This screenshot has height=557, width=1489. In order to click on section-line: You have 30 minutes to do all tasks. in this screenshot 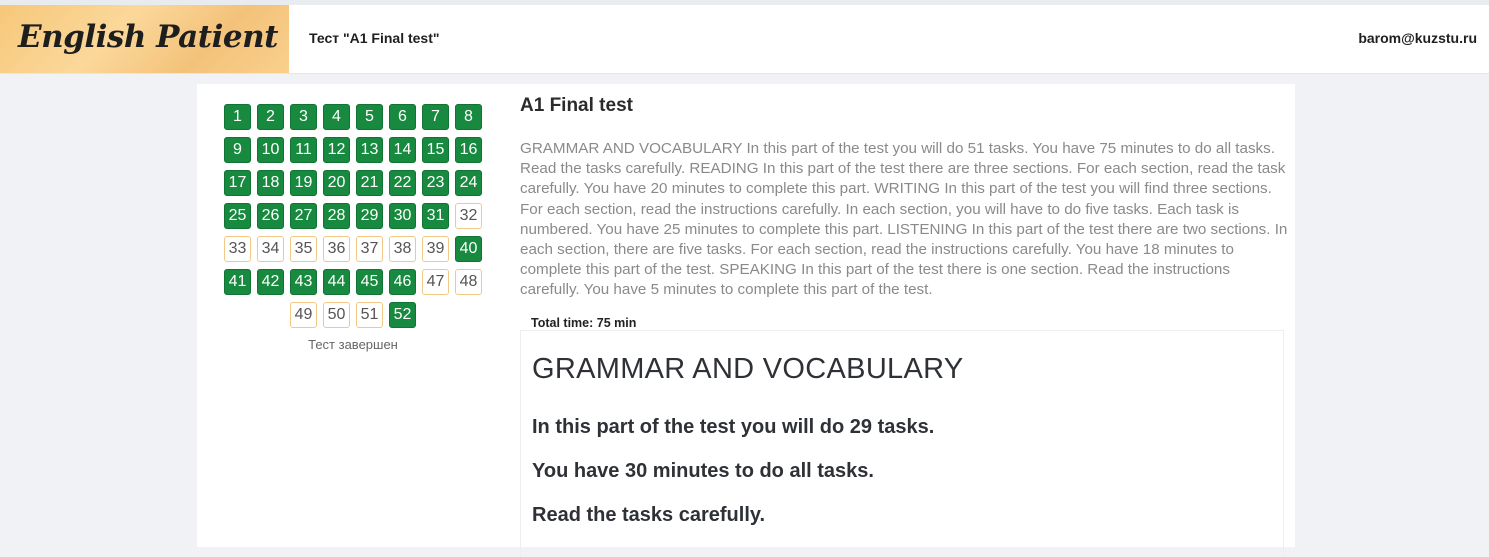, I will do `click(703, 471)`.